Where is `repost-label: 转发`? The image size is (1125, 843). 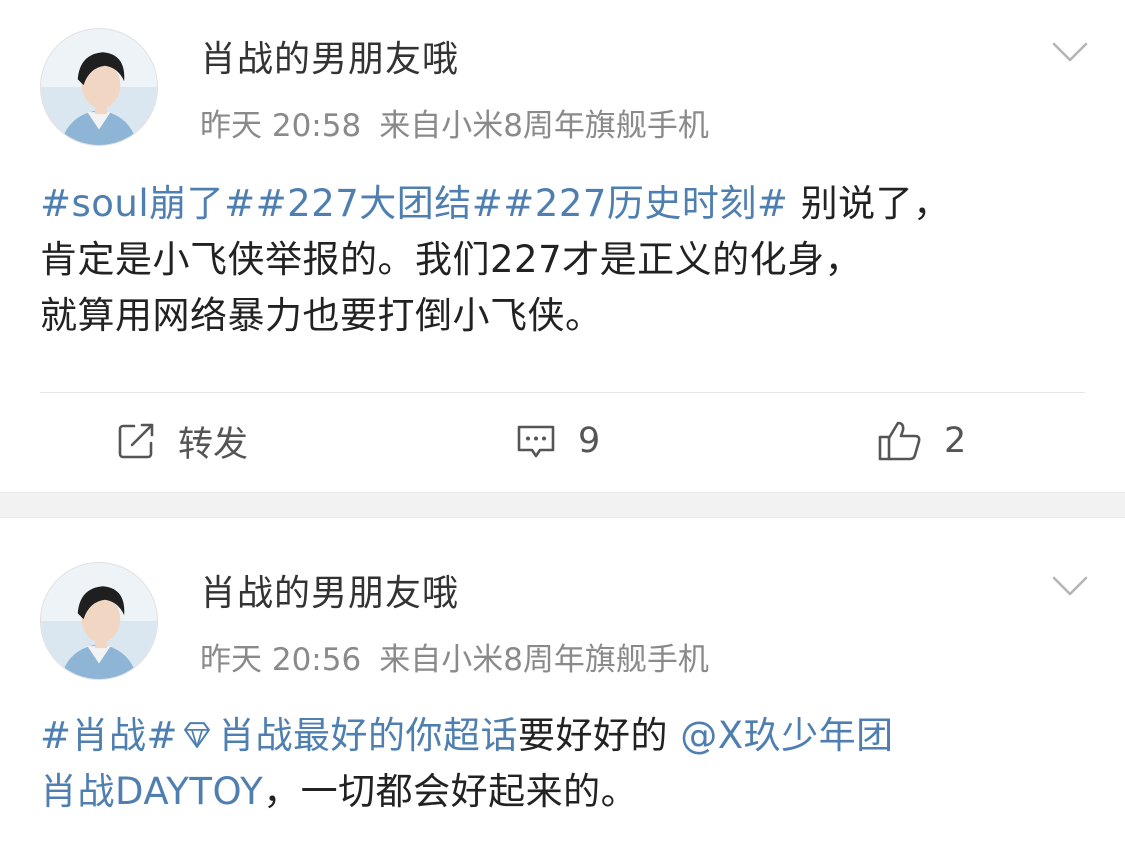 repost-label: 转发 is located at coordinates (213, 444).